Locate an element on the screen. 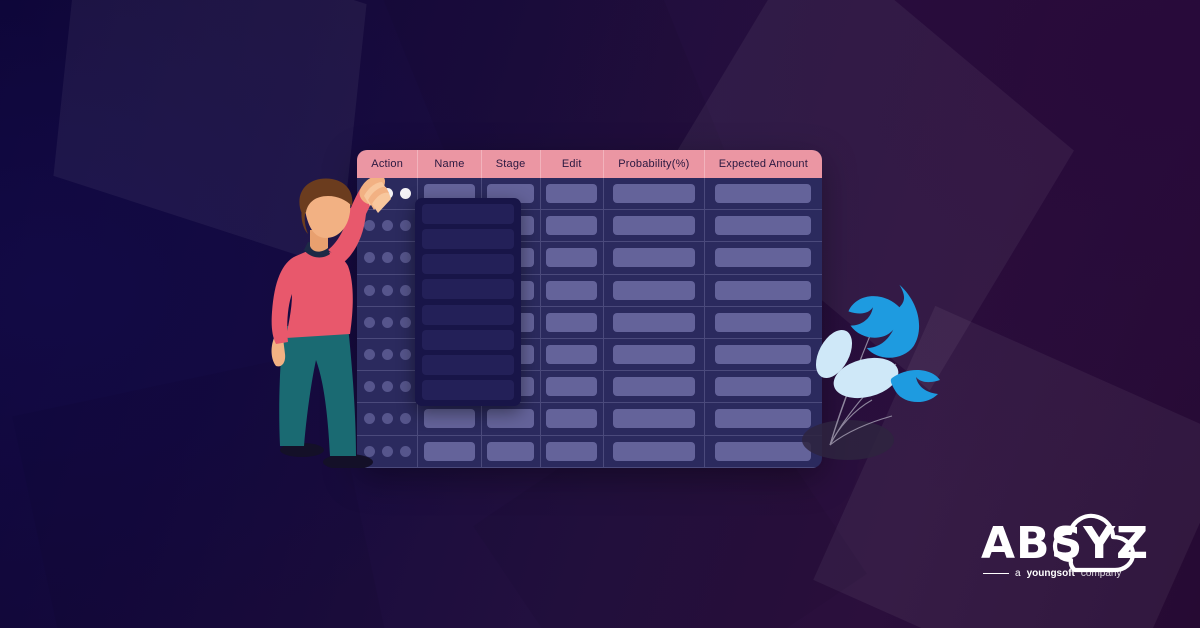  column-header-name: Name is located at coordinates (450, 164).